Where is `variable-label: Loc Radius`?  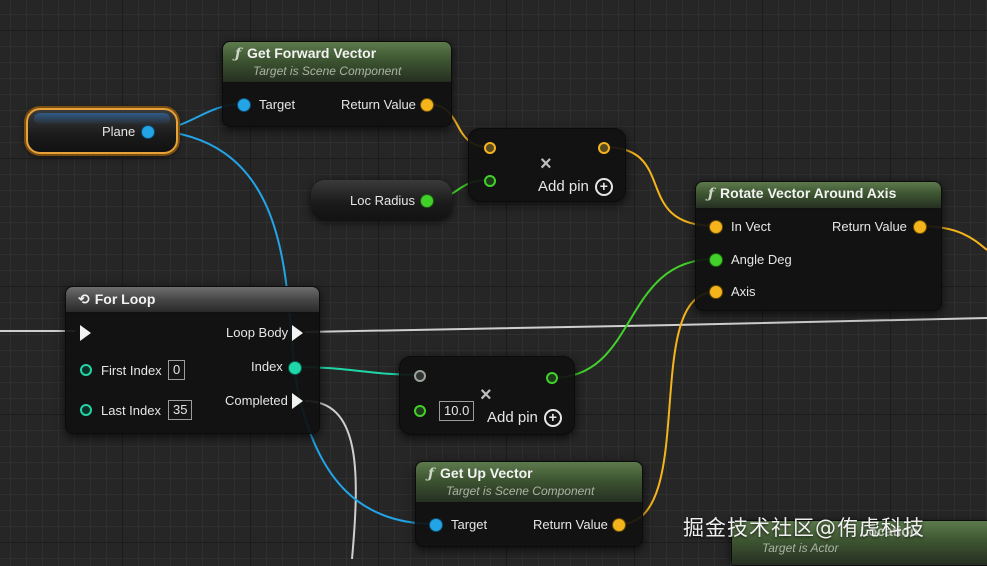 variable-label: Loc Radius is located at coordinates (383, 200).